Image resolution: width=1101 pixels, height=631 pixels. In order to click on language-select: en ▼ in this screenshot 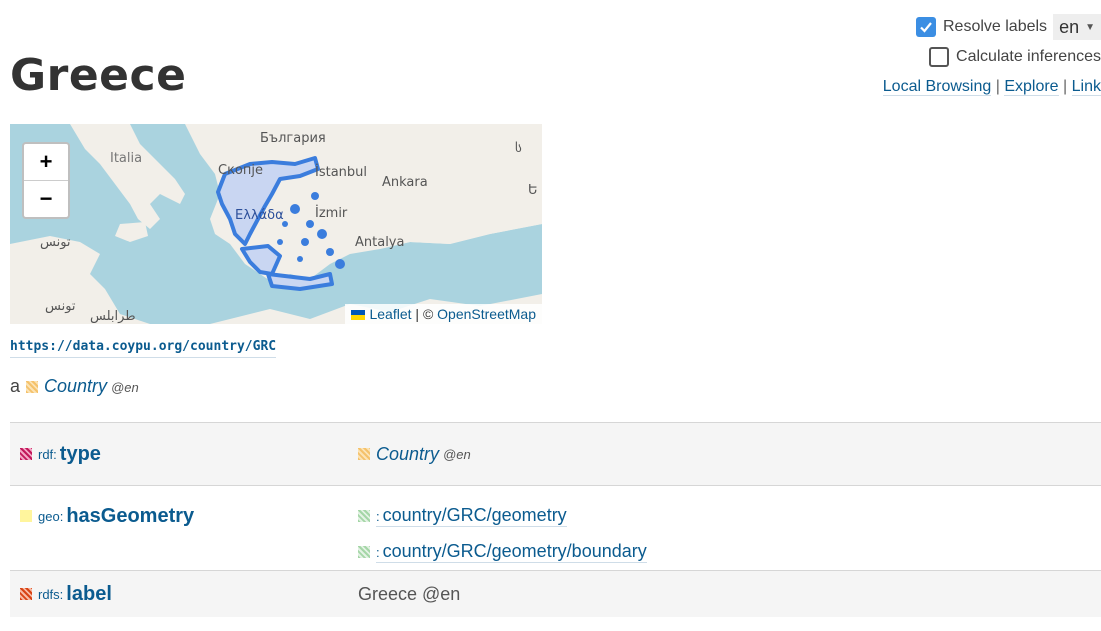, I will do `click(1077, 27)`.